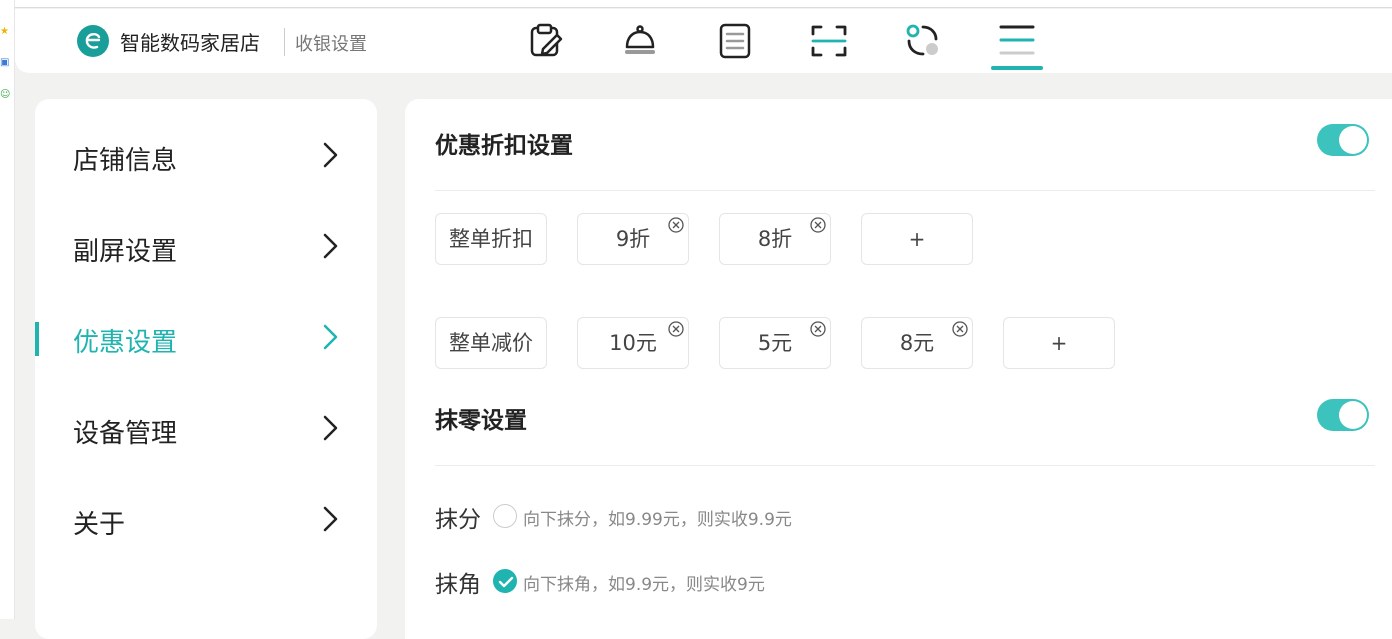  Describe the element at coordinates (206, 338) in the screenshot. I see `sidebar-item-discount: 优惠设置` at that location.